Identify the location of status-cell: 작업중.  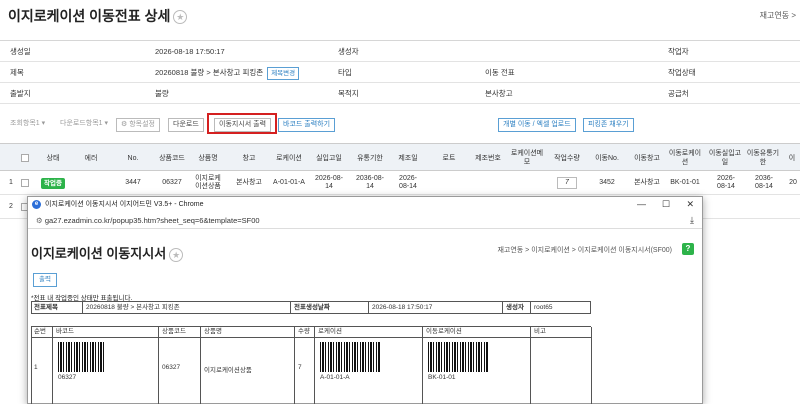
(53, 183).